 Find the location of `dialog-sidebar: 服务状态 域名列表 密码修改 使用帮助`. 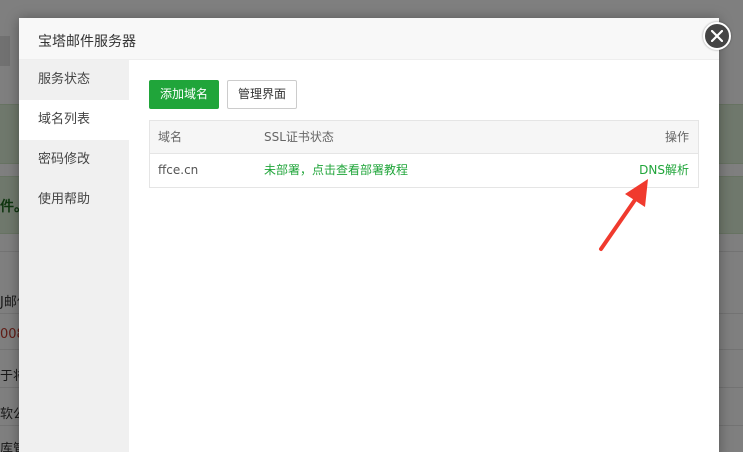

dialog-sidebar: 服务状态 域名列表 密码修改 使用帮助 is located at coordinates (74, 256).